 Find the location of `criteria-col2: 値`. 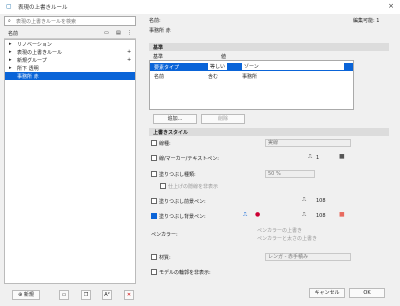

criteria-col2: 値 is located at coordinates (224, 57).